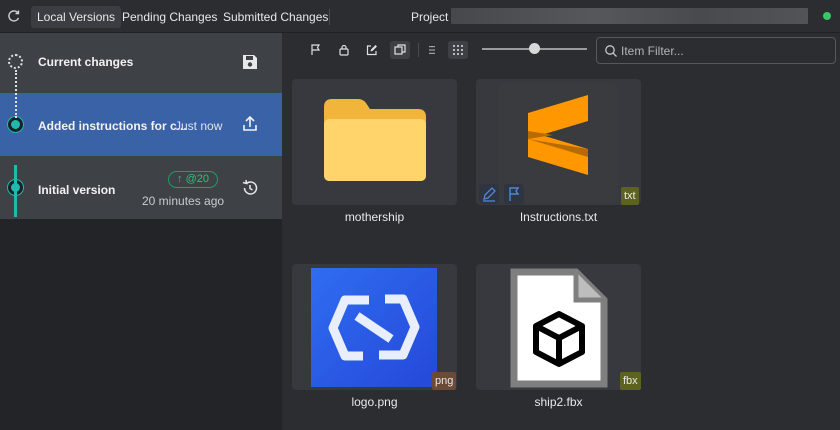 Image resolution: width=840 pixels, height=430 pixels. I want to click on list-view-button, so click(432, 50).